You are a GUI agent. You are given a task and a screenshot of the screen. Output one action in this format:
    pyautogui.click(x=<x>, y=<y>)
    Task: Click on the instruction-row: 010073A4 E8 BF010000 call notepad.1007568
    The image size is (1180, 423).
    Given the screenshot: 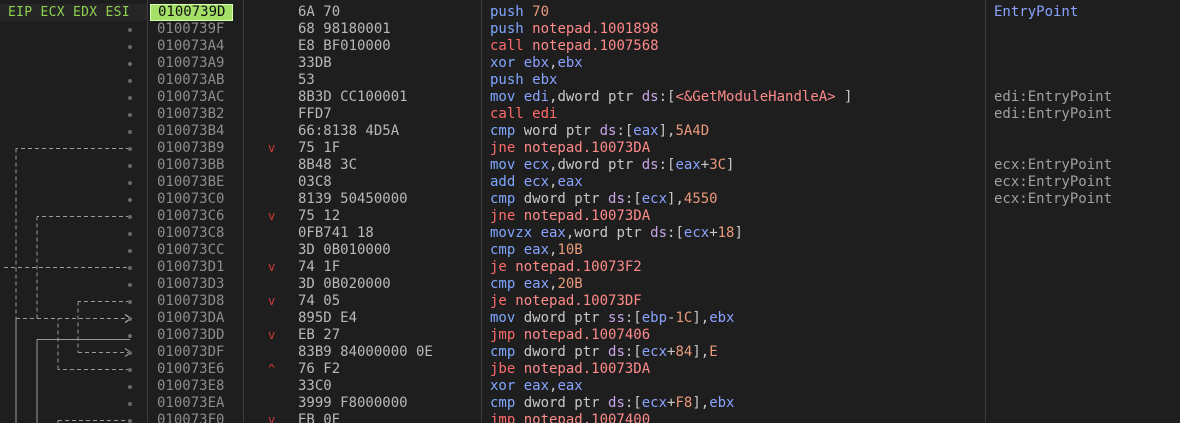 What is the action you would take?
    pyautogui.click(x=590, y=46)
    